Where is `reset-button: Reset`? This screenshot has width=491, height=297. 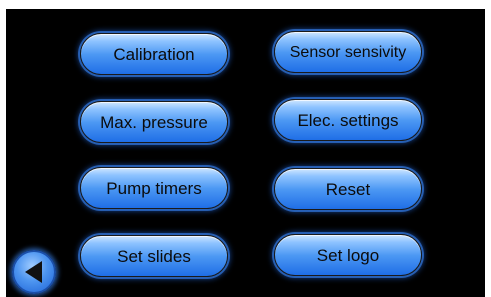 reset-button: Reset is located at coordinates (348, 189).